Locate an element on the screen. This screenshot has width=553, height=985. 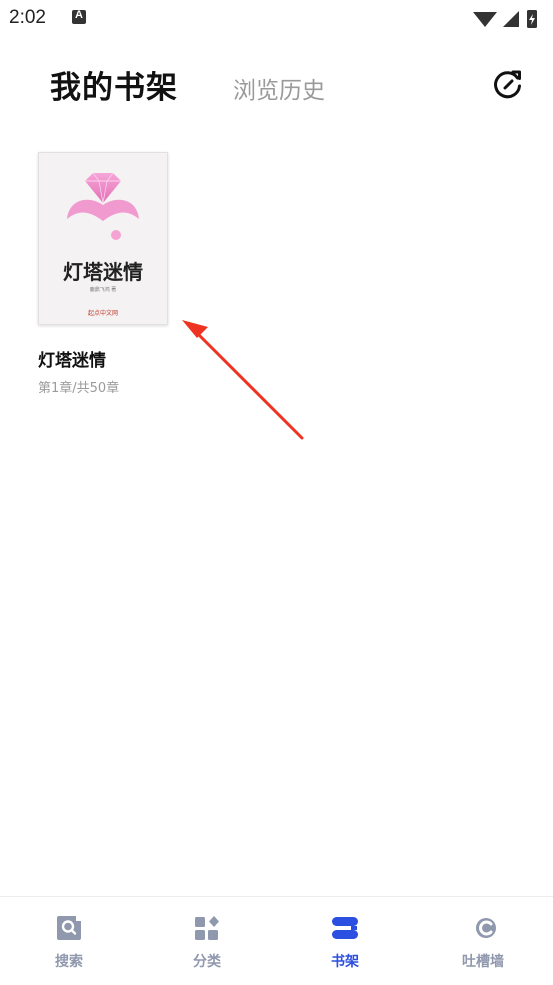
nav-label-bookshelf: 书架 is located at coordinates (345, 962).